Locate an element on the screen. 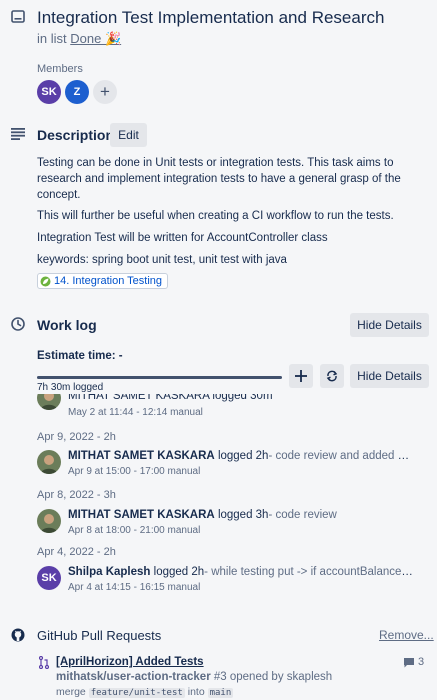  refresh-icon is located at coordinates (332, 376).